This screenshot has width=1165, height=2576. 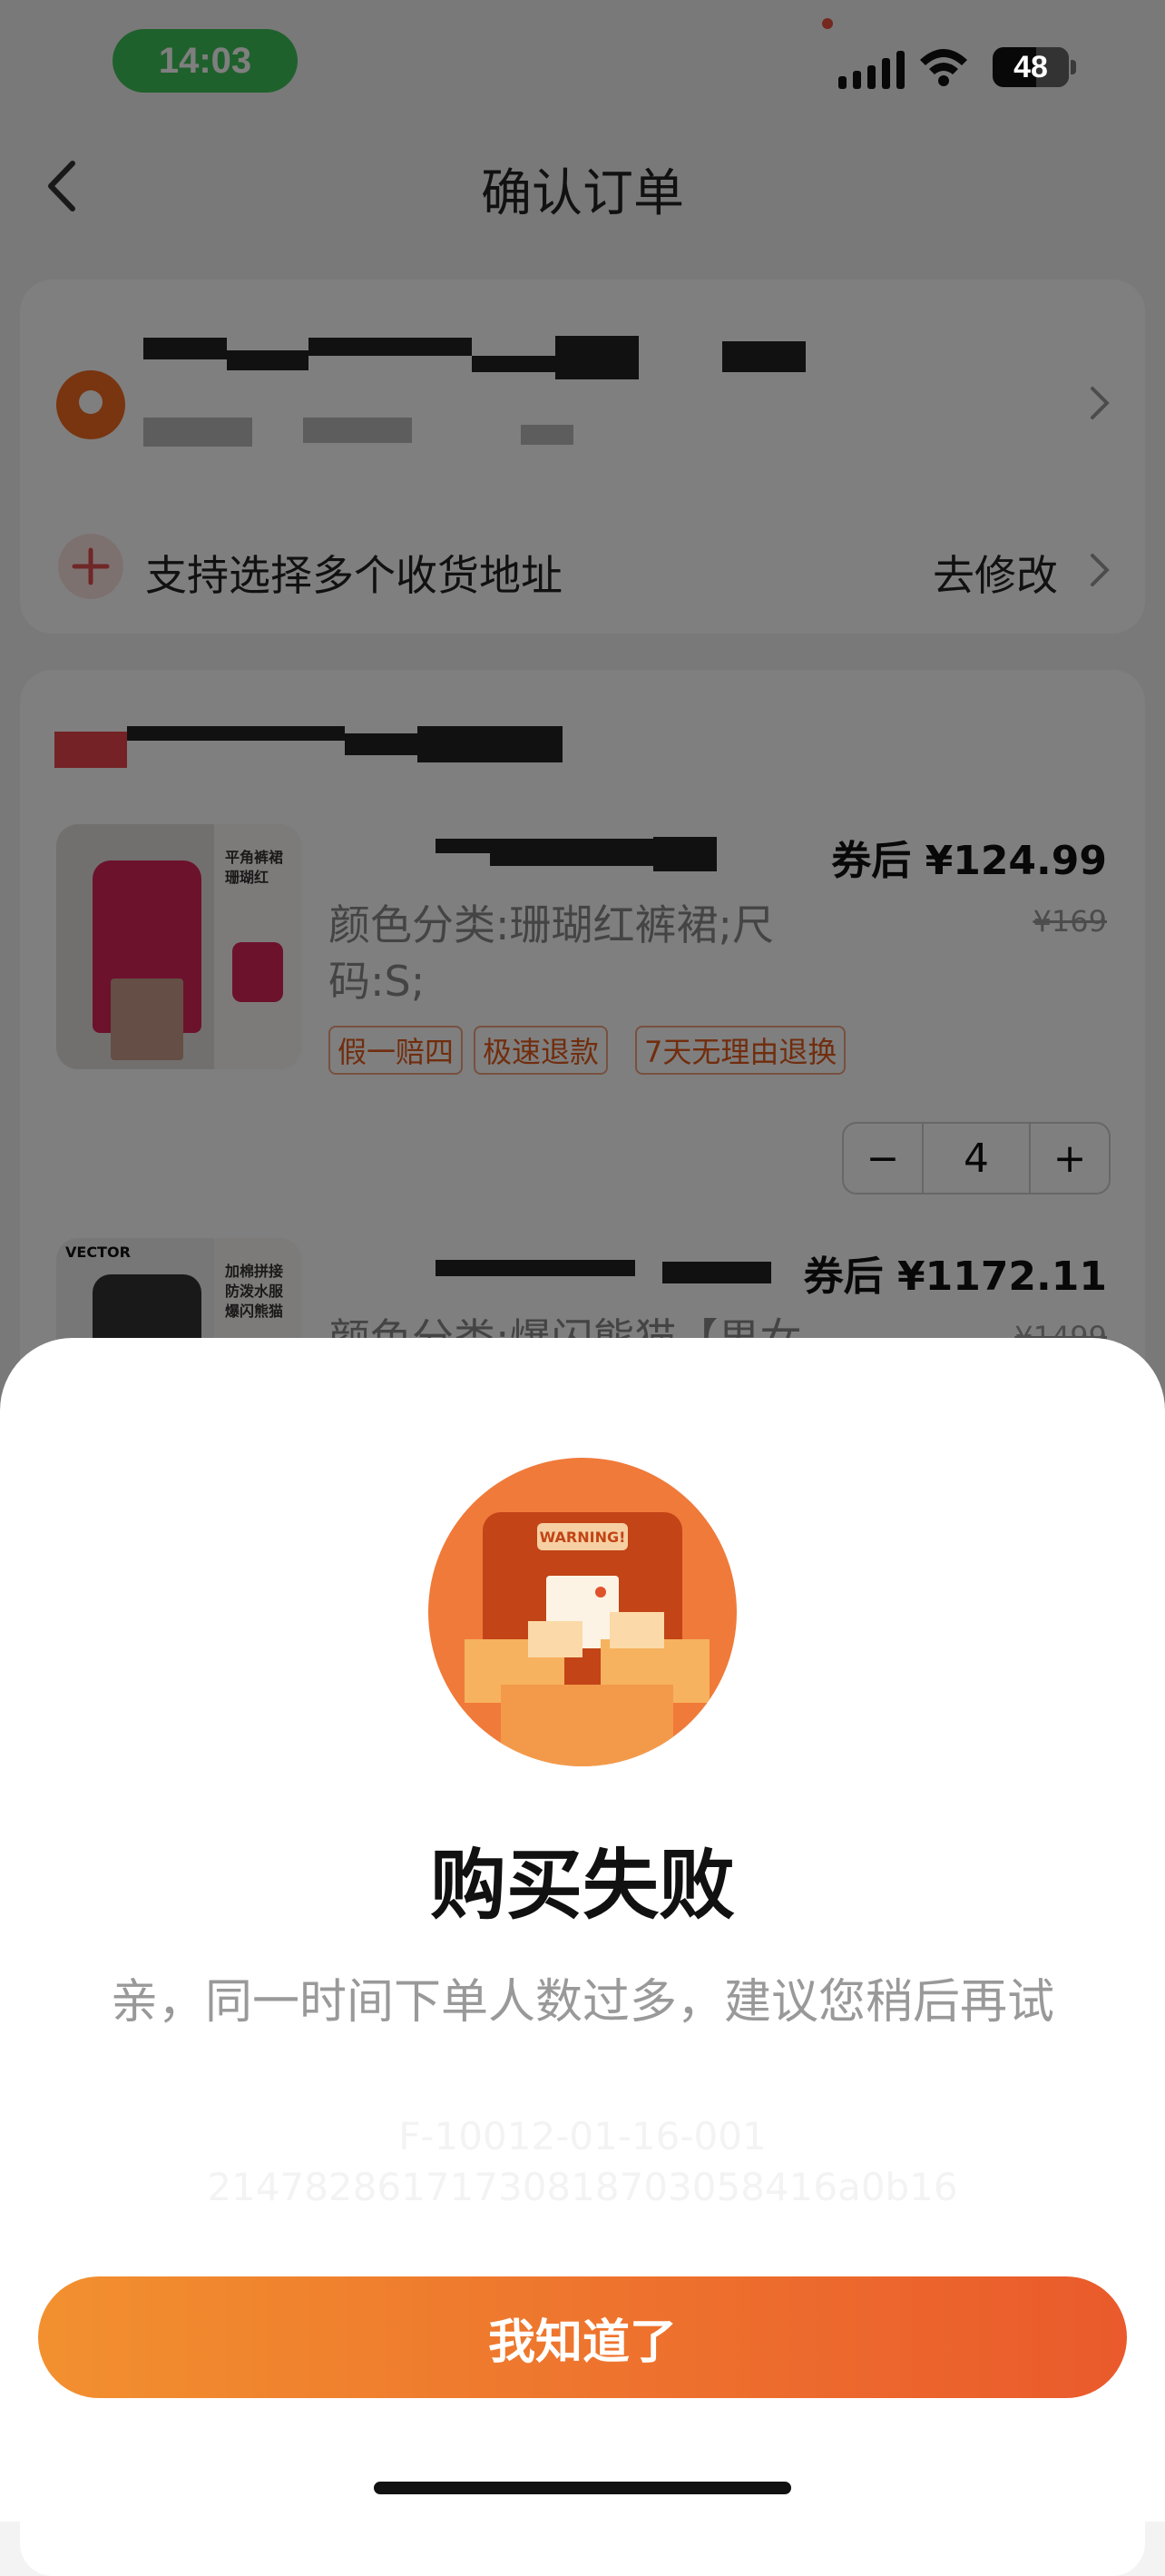 What do you see at coordinates (582, 2002) in the screenshot?
I see `dialog-message: 亲，同一时间下单人数过多，建议您稍后再试` at bounding box center [582, 2002].